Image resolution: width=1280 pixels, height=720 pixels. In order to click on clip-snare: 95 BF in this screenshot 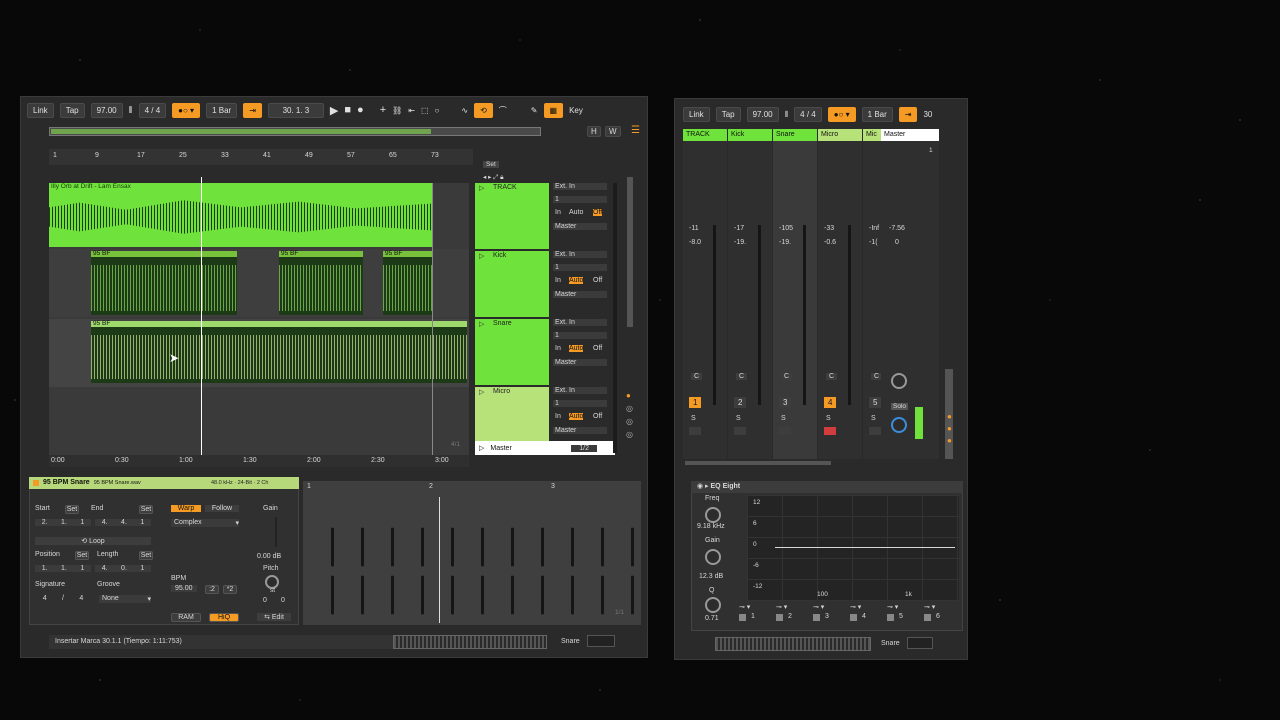, I will do `click(279, 351)`.